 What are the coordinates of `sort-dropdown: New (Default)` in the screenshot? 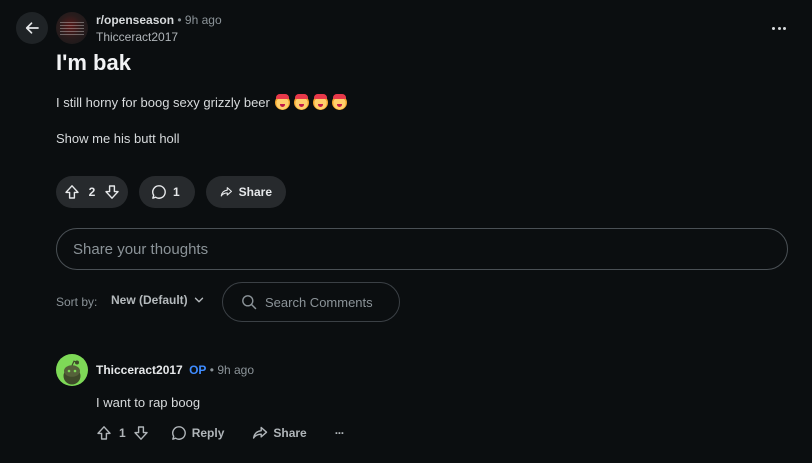 It's located at (157, 300).